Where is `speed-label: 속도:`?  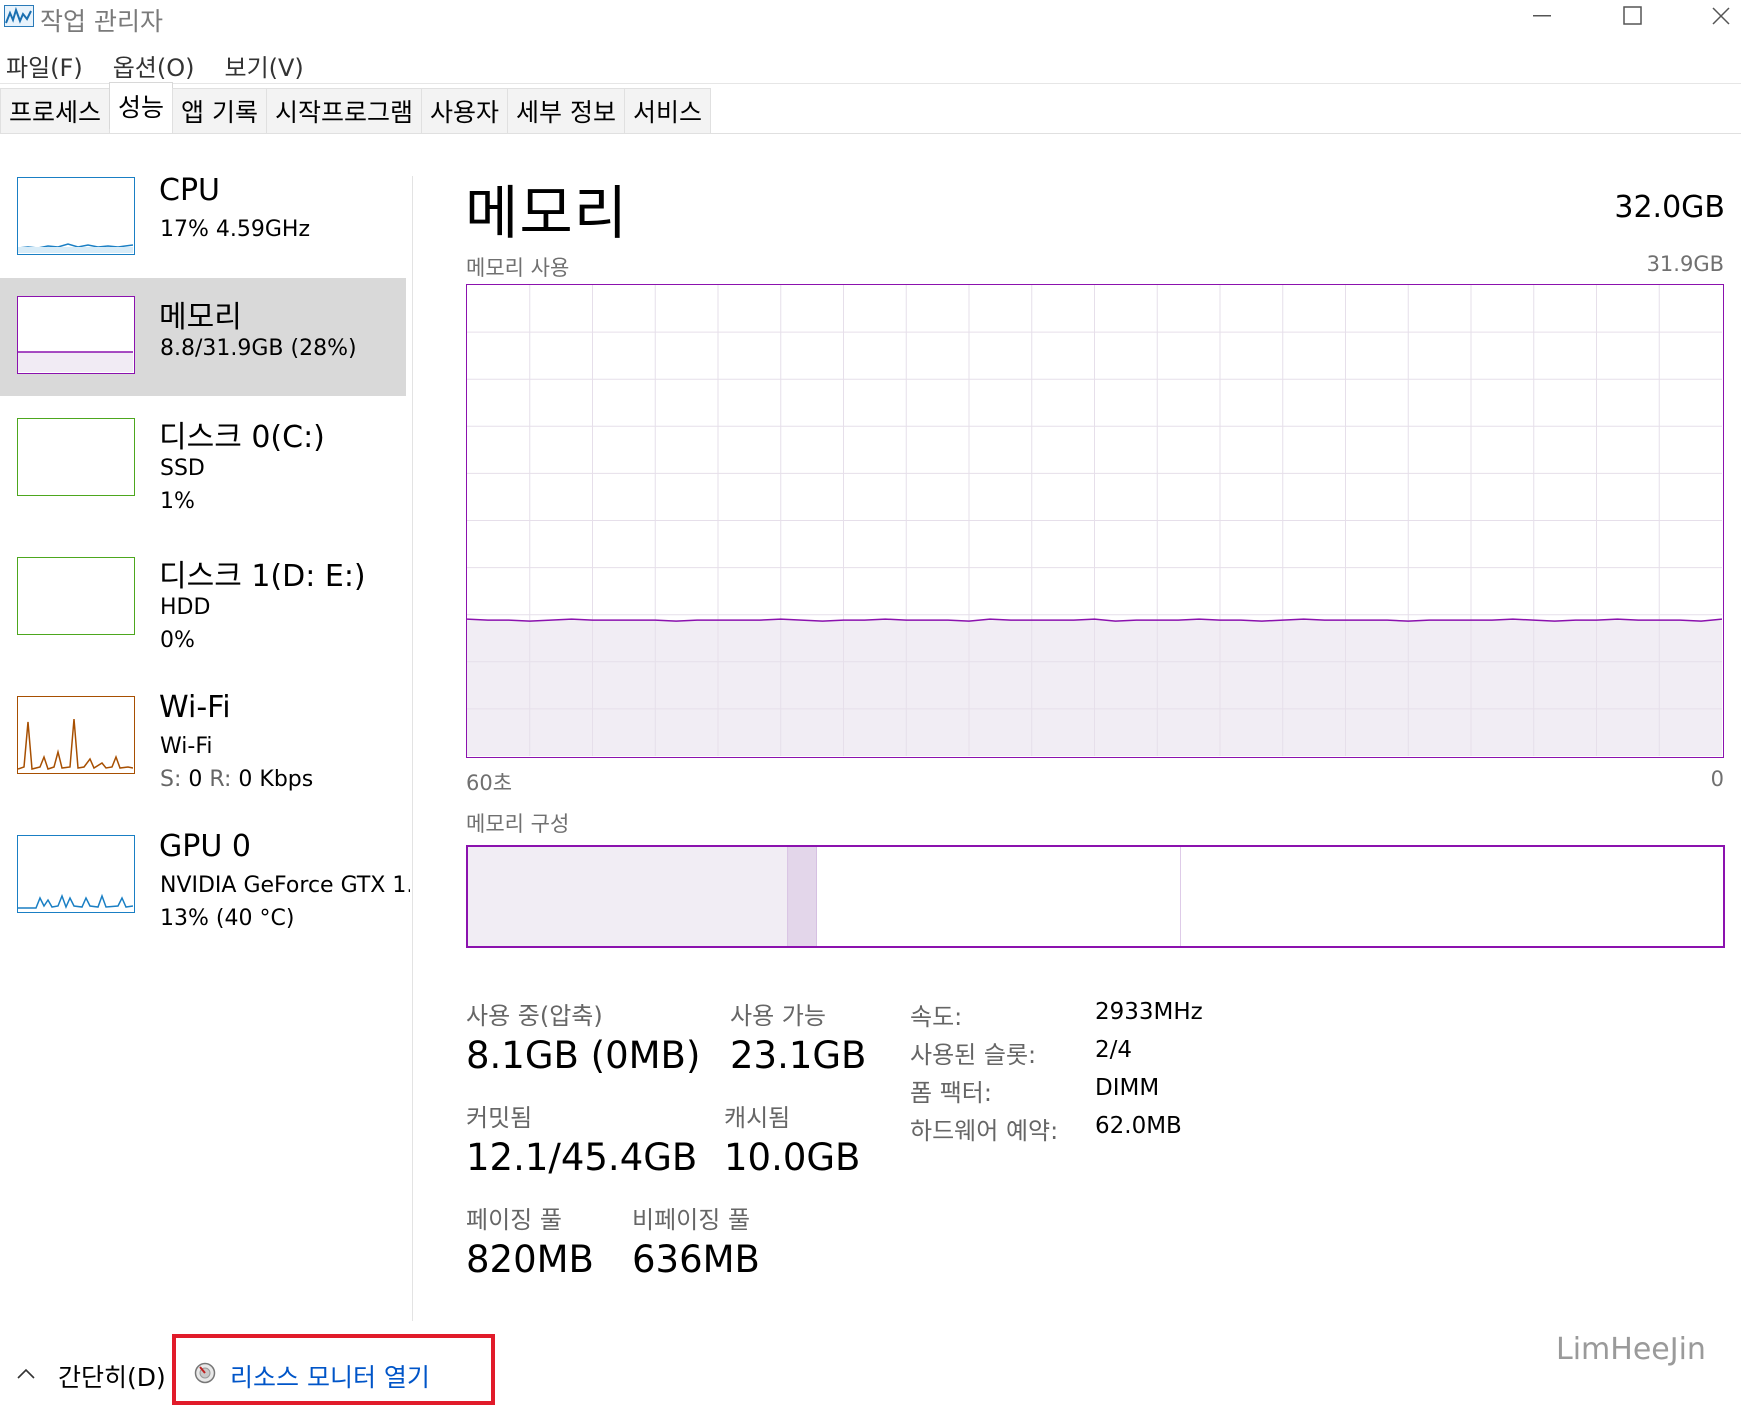
speed-label: 속도: is located at coordinates (936, 1017).